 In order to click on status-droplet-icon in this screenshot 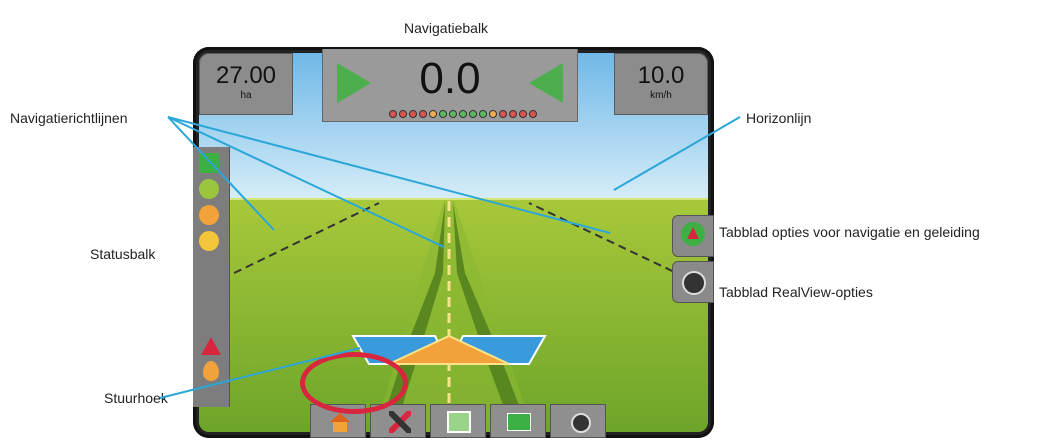, I will do `click(211, 371)`.